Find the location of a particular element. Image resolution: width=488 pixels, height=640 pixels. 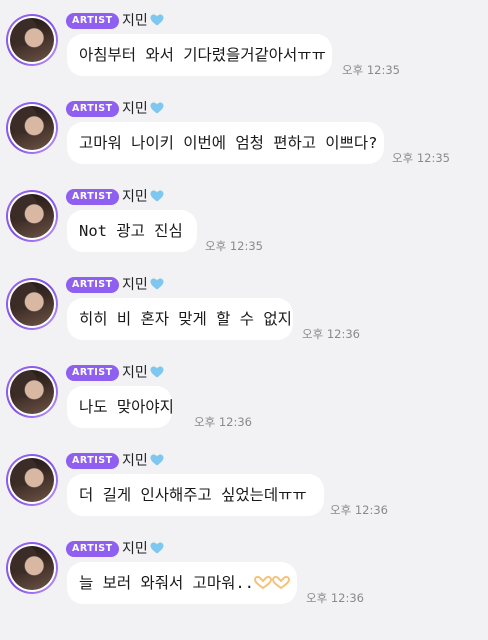

message-bubble: 히히 비 혼자 맞게 할 수 없지 is located at coordinates (180, 319).